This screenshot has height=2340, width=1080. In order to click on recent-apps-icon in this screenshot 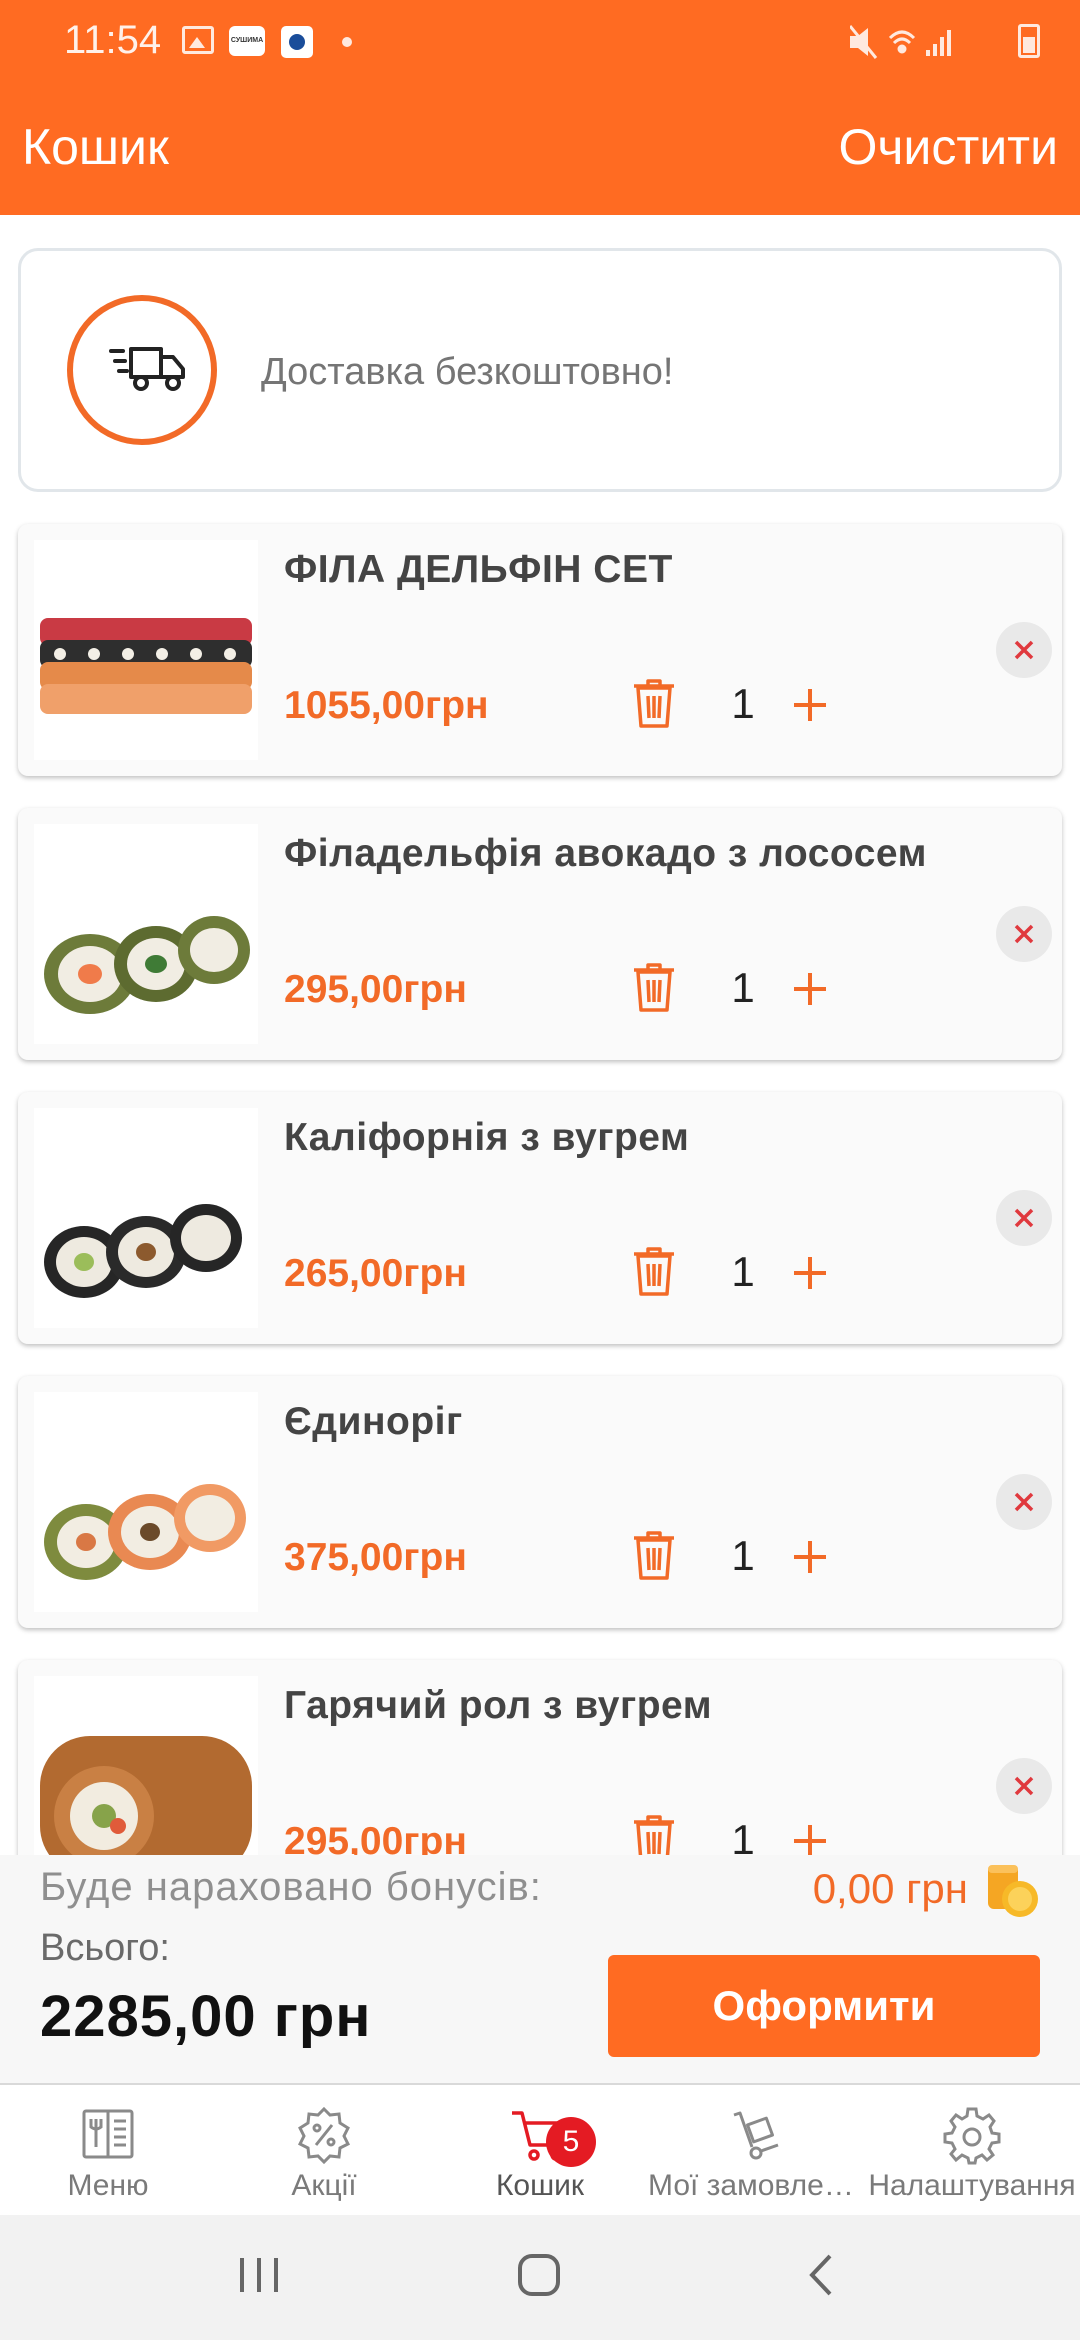, I will do `click(259, 2275)`.